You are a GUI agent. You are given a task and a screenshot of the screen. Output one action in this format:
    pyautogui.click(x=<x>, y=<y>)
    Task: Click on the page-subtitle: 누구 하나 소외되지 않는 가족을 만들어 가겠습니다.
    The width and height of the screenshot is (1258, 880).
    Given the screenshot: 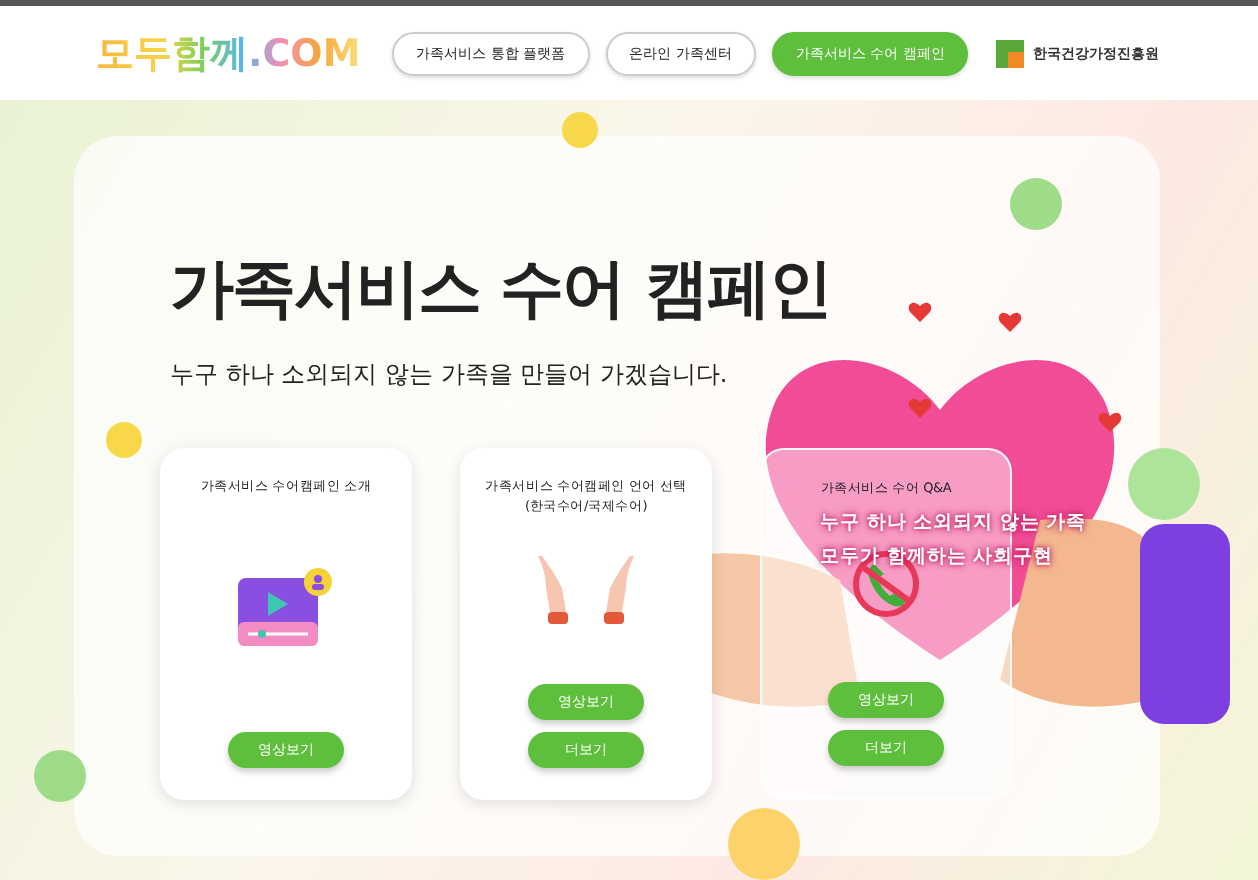 What is the action you would take?
    pyautogui.click(x=450, y=375)
    